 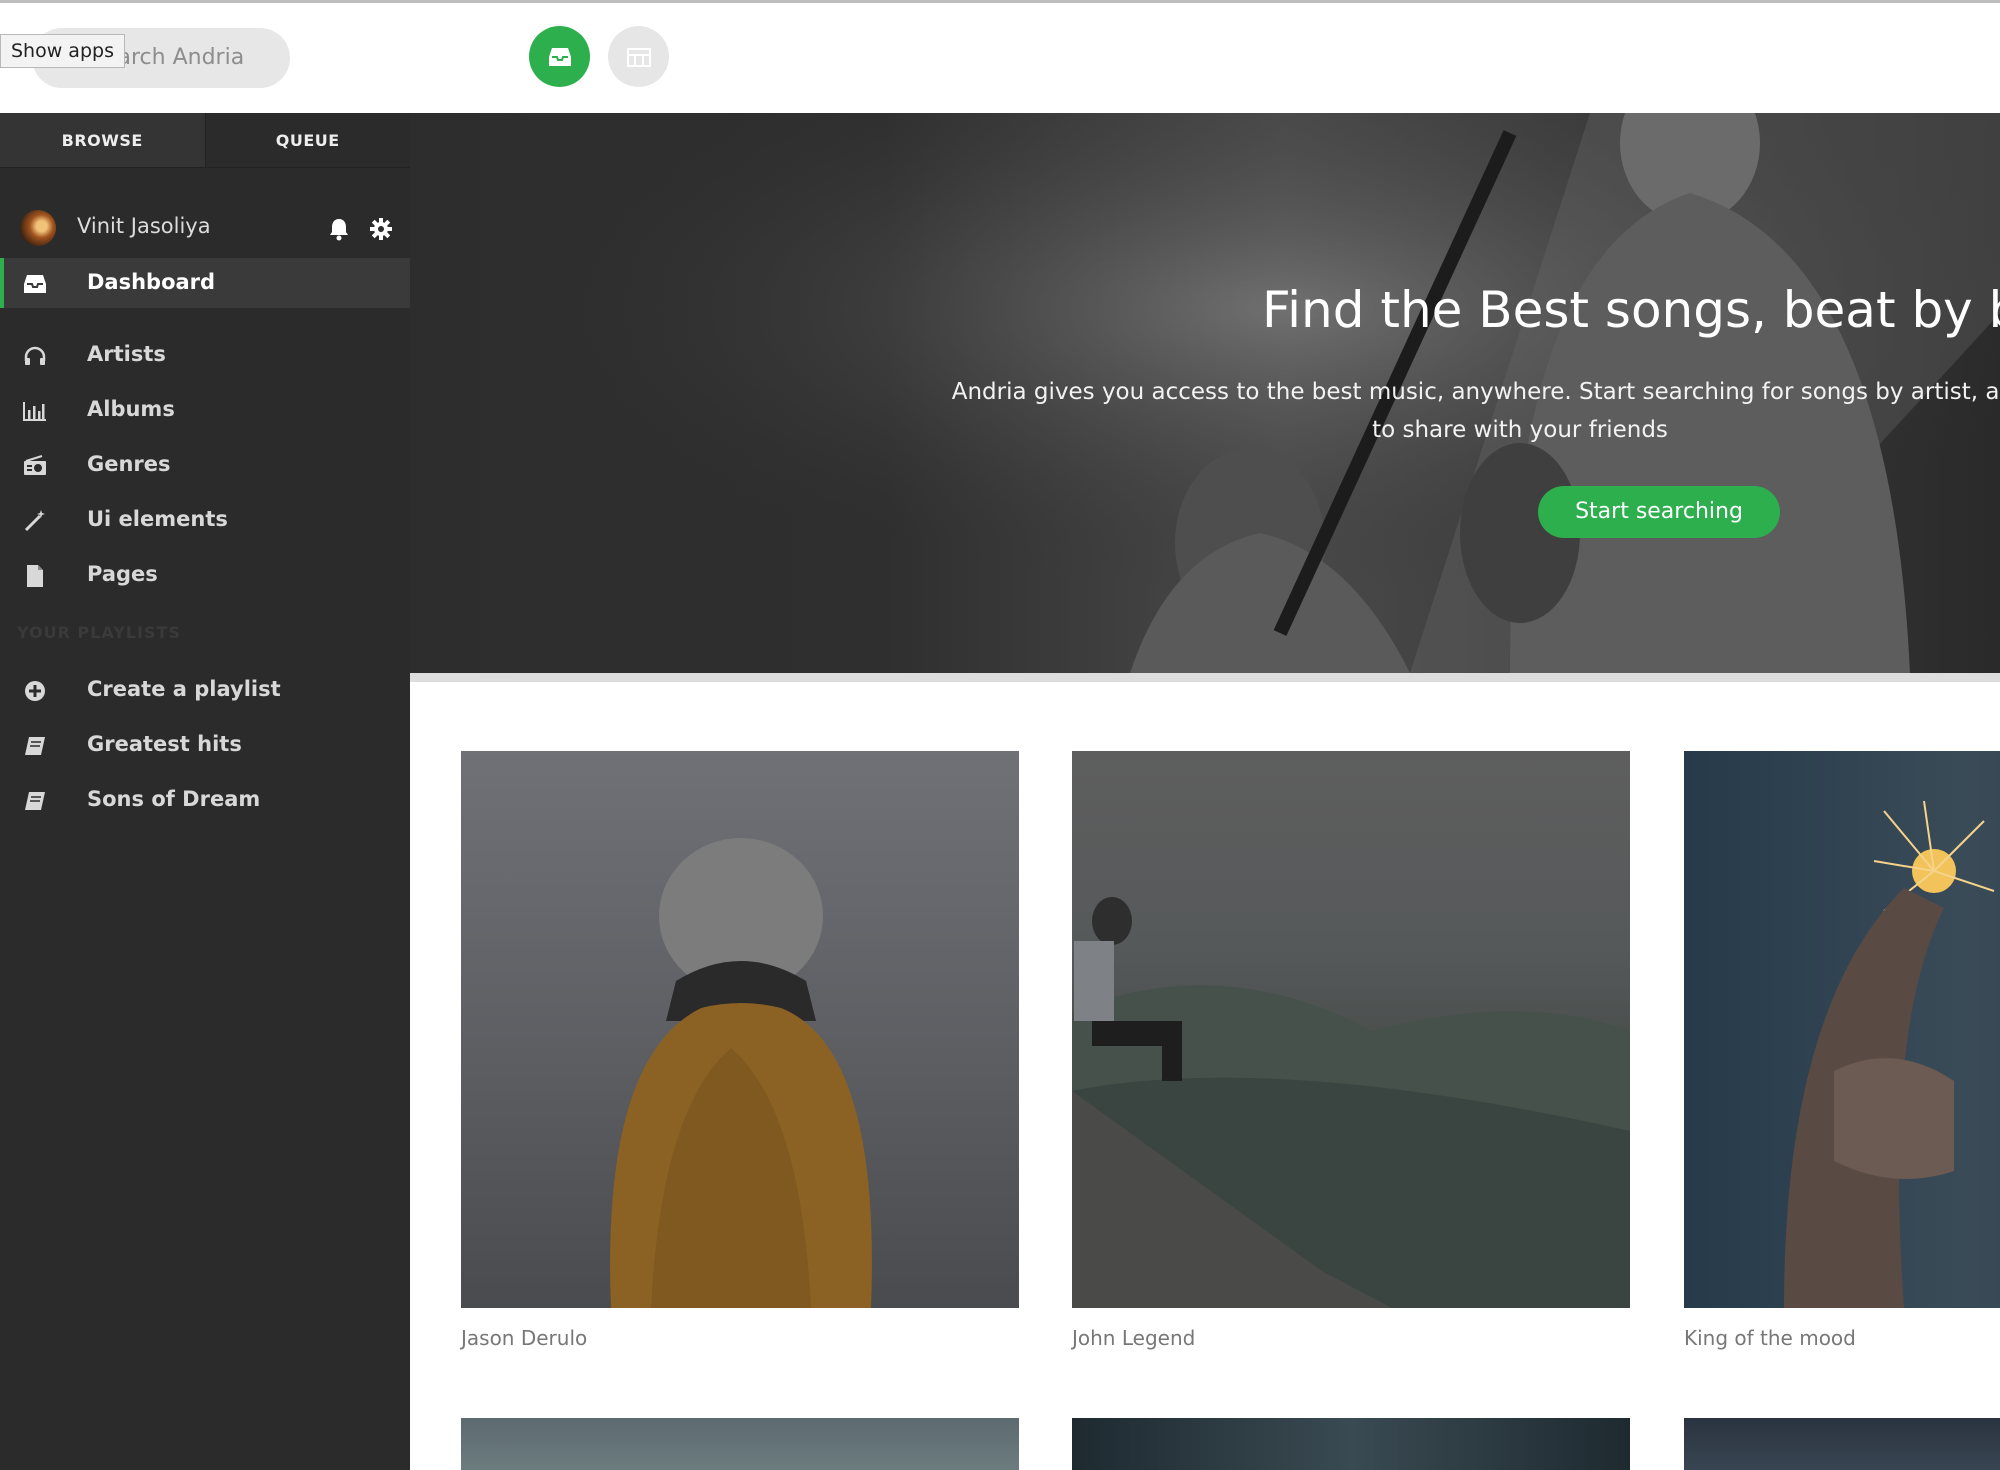 I want to click on sidebar-item-albums: Albums, so click(x=205, y=410).